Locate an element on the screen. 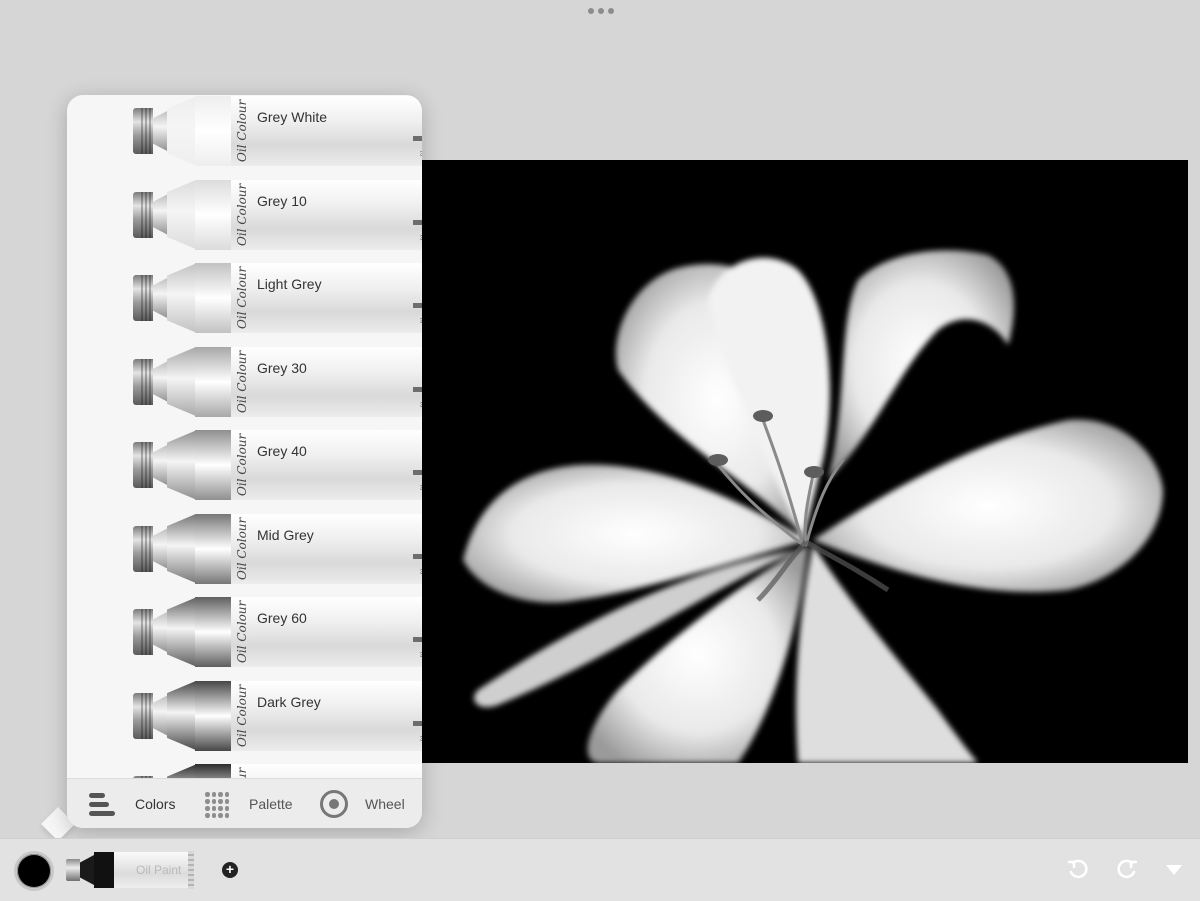  tab-palette: Palette is located at coordinates (249, 803).